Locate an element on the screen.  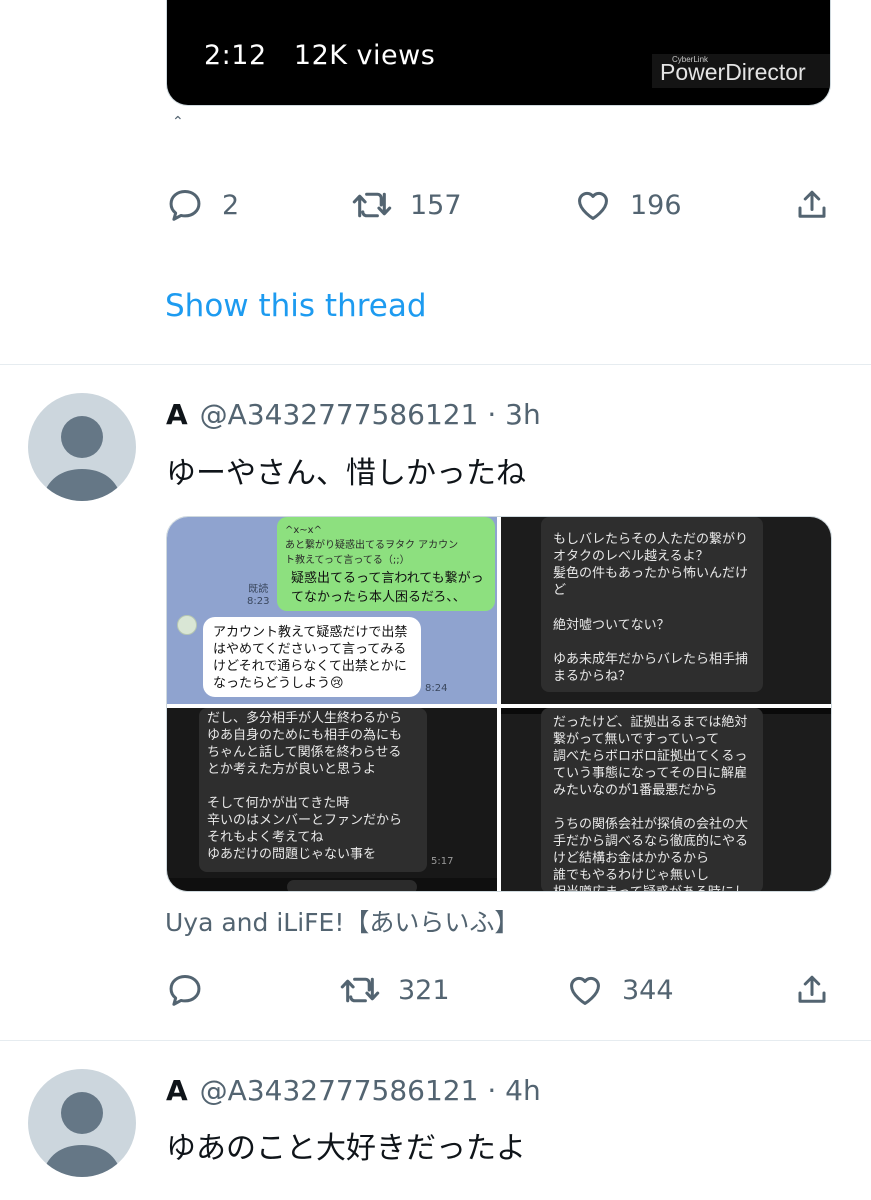
chat-time: 5:17 is located at coordinates (442, 861).